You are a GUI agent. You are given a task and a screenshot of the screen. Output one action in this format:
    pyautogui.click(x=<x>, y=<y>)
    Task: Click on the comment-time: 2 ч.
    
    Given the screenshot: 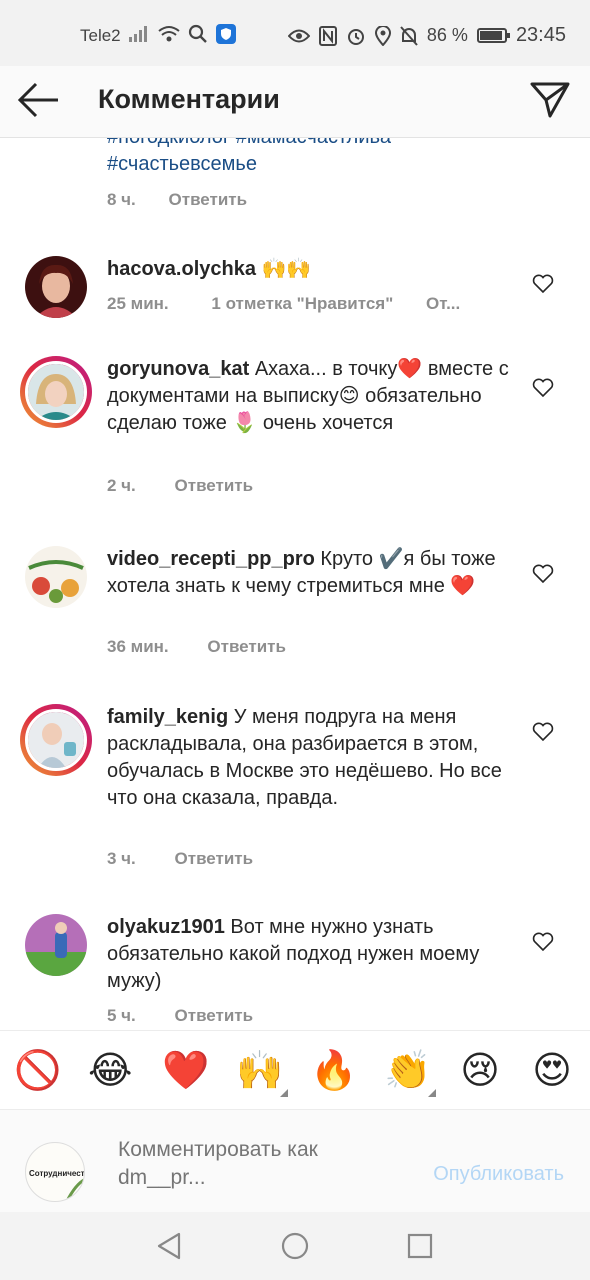 What is the action you would take?
    pyautogui.click(x=121, y=485)
    